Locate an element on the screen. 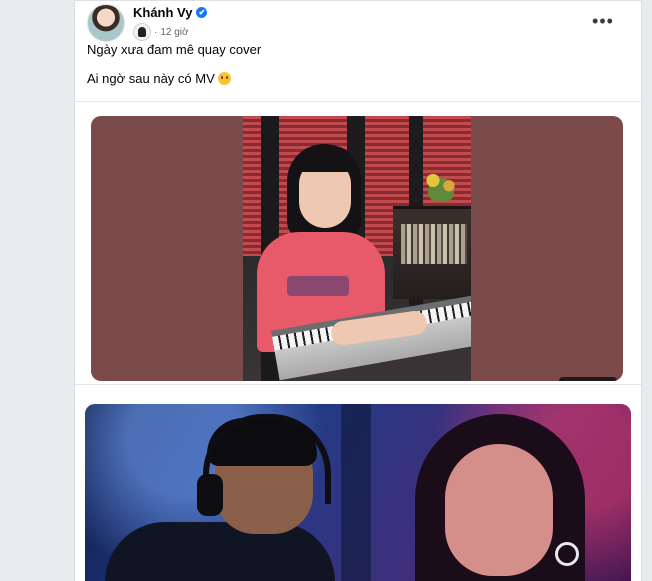 This screenshot has width=652, height=581. author-avatar is located at coordinates (106, 23).